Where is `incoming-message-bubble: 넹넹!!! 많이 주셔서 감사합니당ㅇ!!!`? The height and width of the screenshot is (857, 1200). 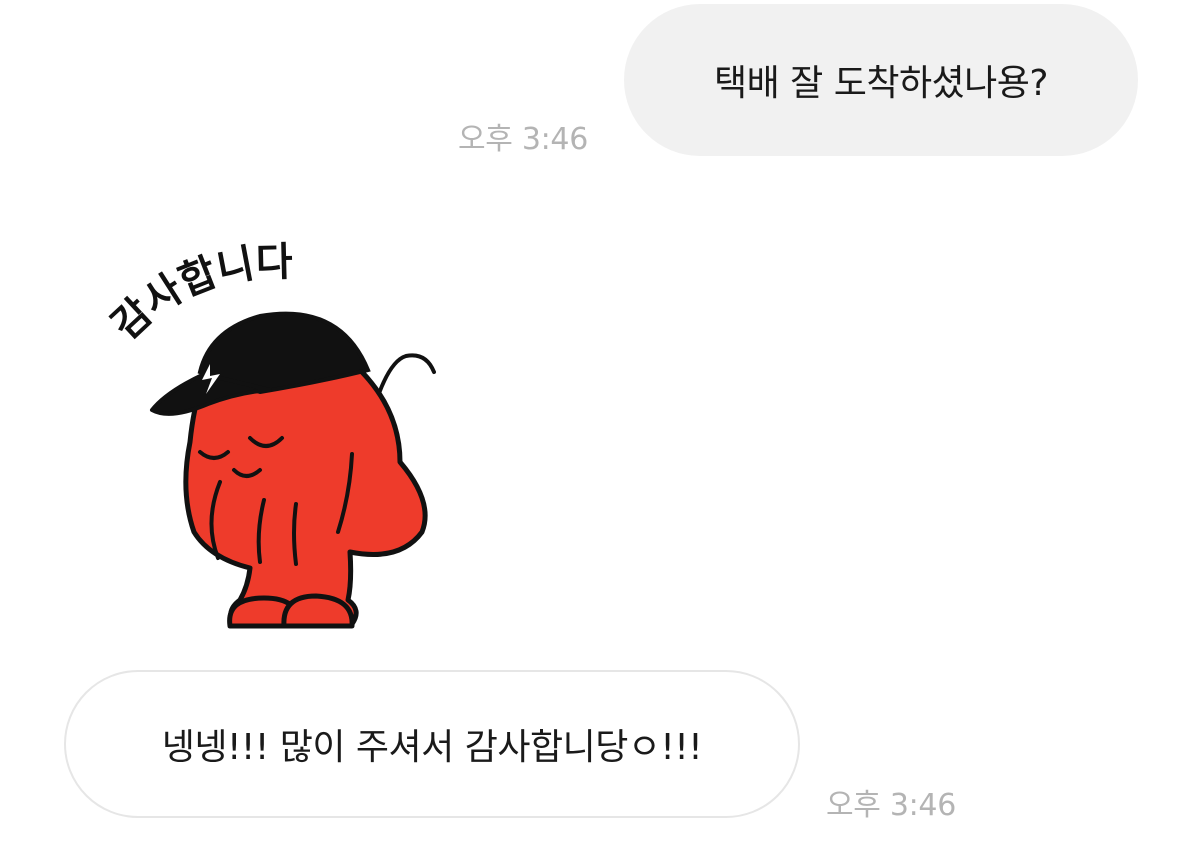
incoming-message-bubble: 넹넹!!! 많이 주셔서 감사합니당ㅇ!!! is located at coordinates (432, 744).